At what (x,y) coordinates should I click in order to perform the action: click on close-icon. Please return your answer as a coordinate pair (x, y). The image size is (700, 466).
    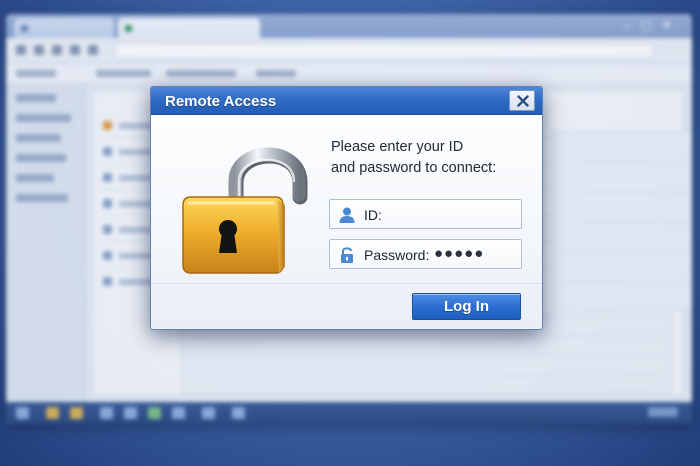
    Looking at the image, I should click on (523, 101).